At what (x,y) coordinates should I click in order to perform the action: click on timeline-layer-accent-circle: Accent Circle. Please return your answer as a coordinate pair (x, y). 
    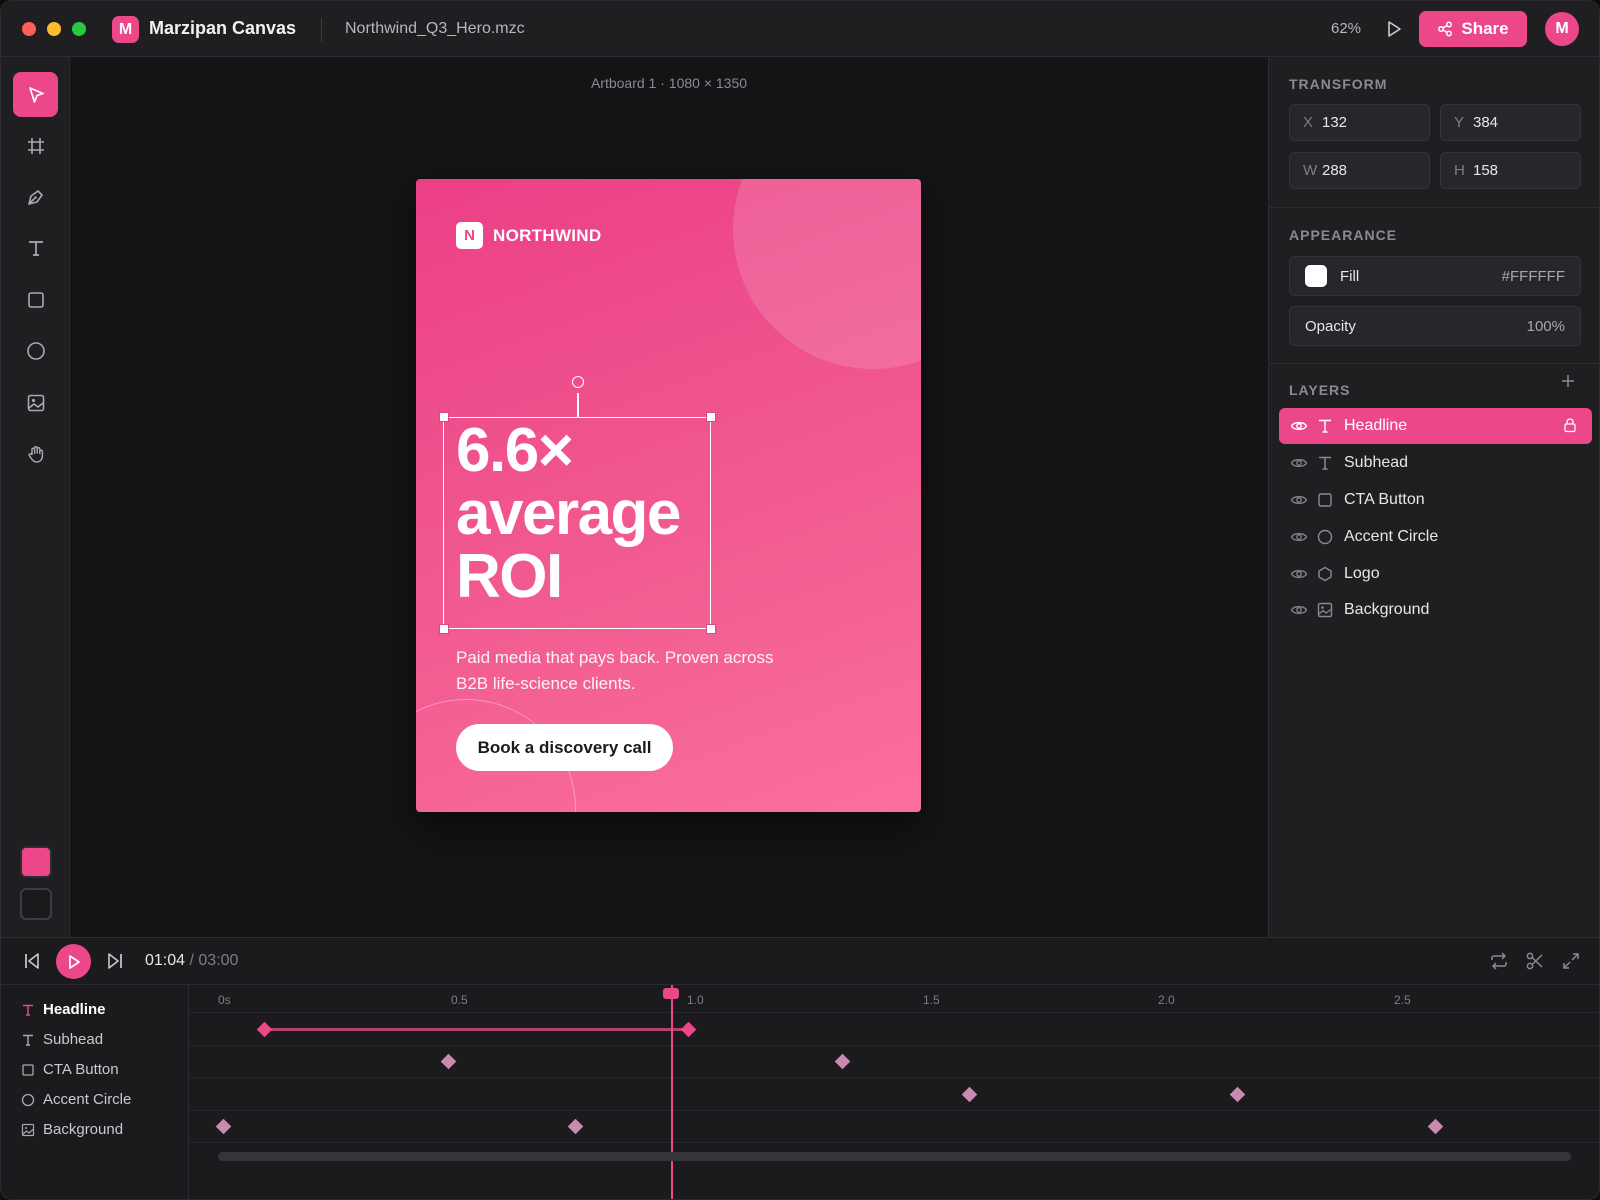
    Looking at the image, I should click on (76, 1099).